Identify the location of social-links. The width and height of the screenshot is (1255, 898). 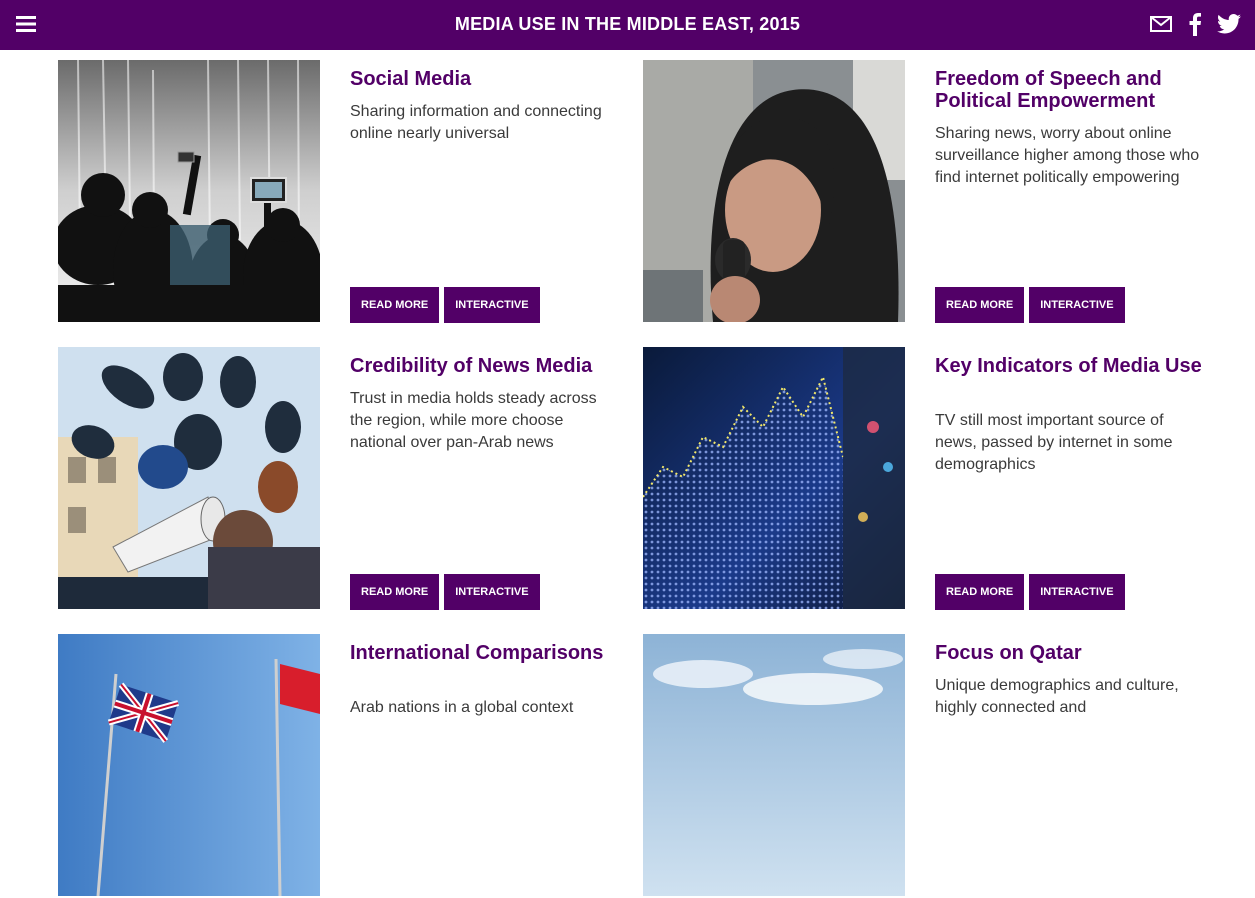
(1195, 24).